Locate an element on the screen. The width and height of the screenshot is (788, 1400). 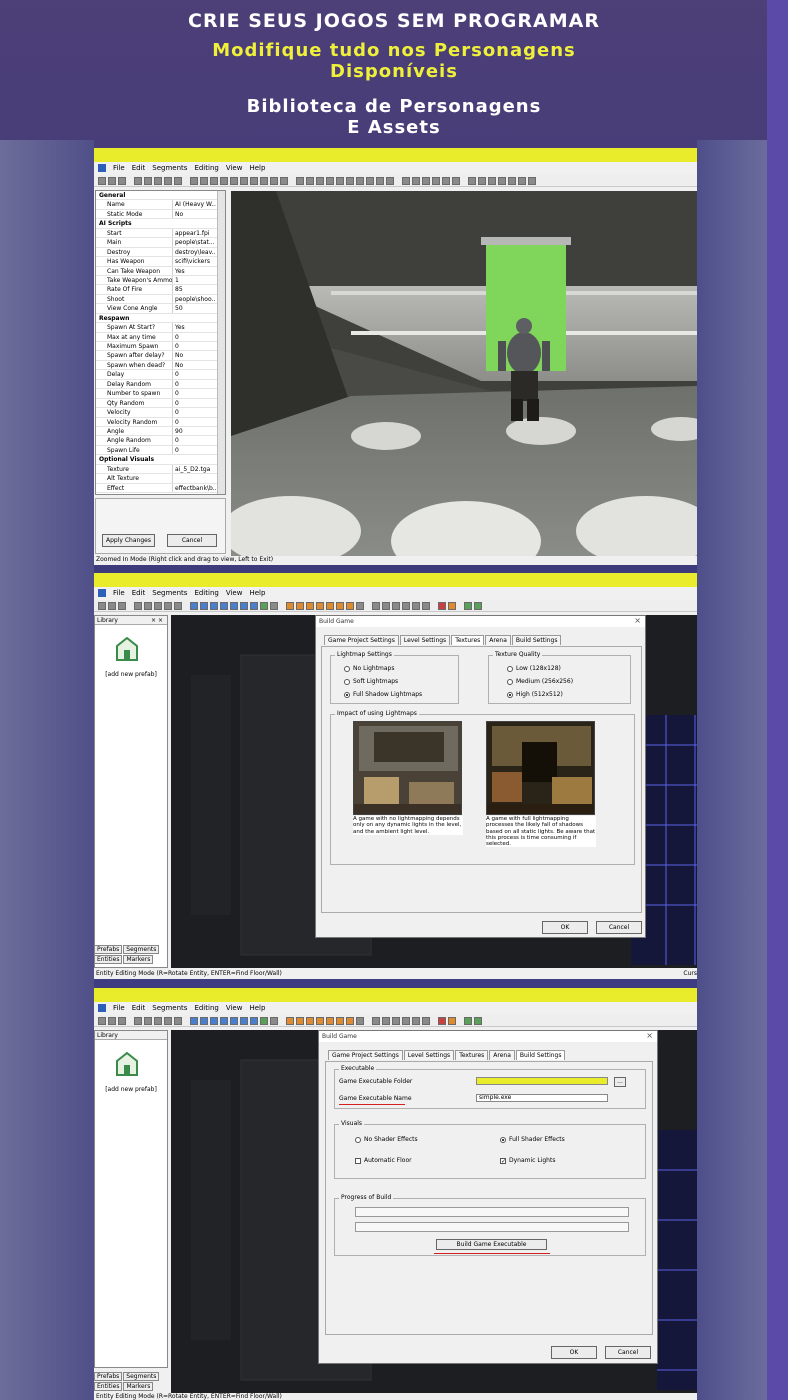
property-row: Velocity Random 0 is located at coordinates (160, 422).